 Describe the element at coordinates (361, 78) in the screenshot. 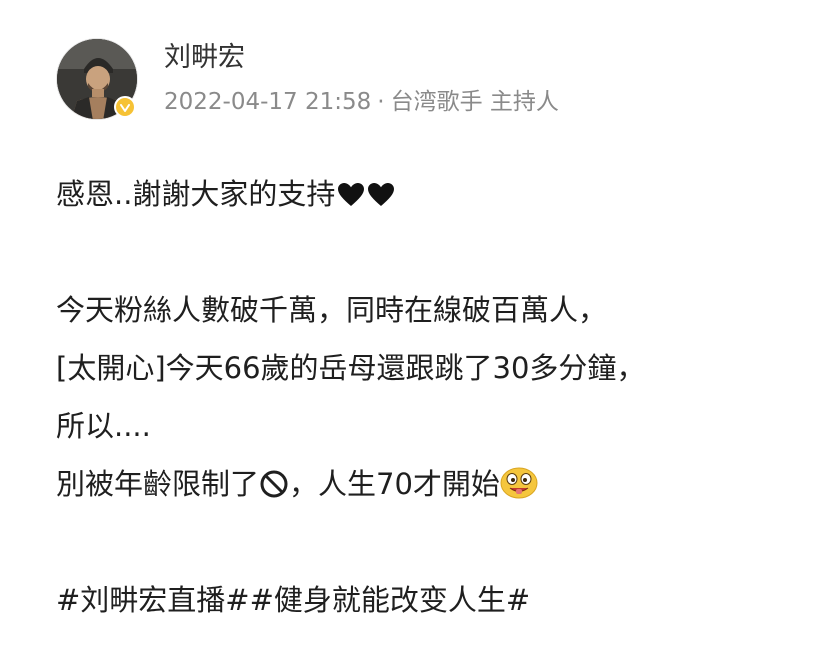

I see `author-meta: 刘畊宏 2022-04-17 21:58 · 台湾歌手 主持人` at that location.